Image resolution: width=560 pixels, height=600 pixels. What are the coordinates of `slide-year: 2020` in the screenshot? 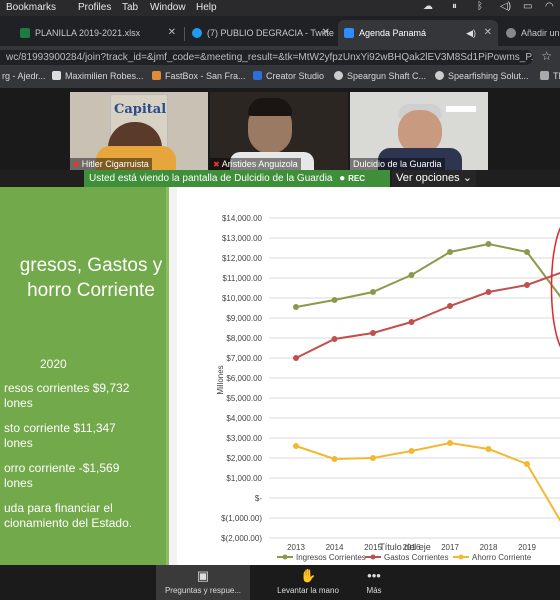 It's located at (53, 364).